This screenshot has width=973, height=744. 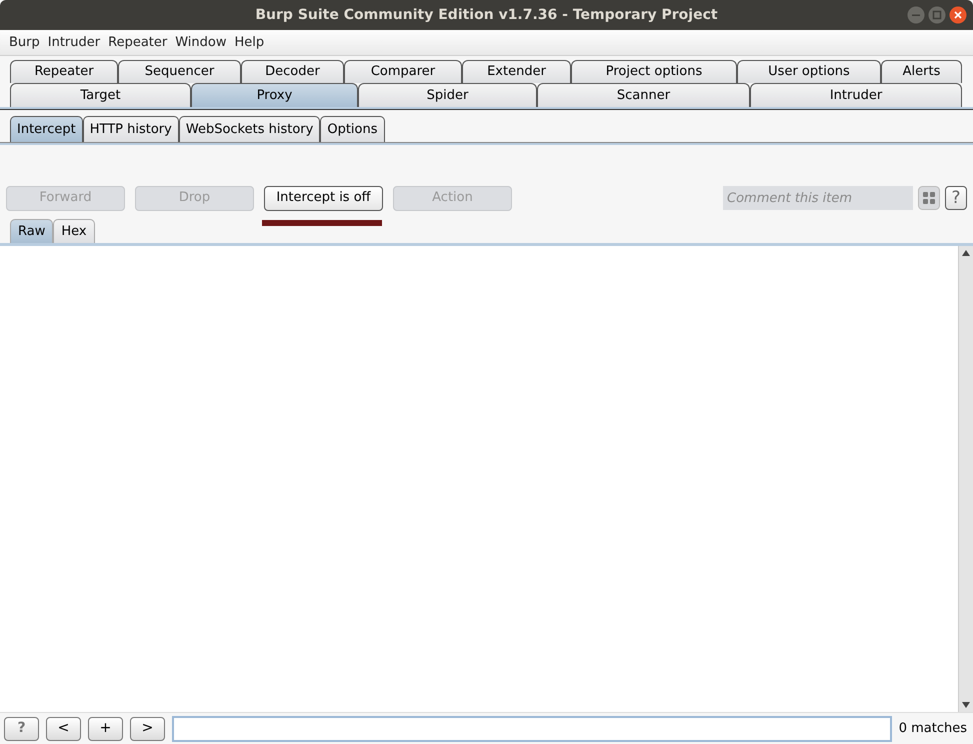 What do you see at coordinates (818, 198) in the screenshot?
I see `comment-field: Comment this item` at bounding box center [818, 198].